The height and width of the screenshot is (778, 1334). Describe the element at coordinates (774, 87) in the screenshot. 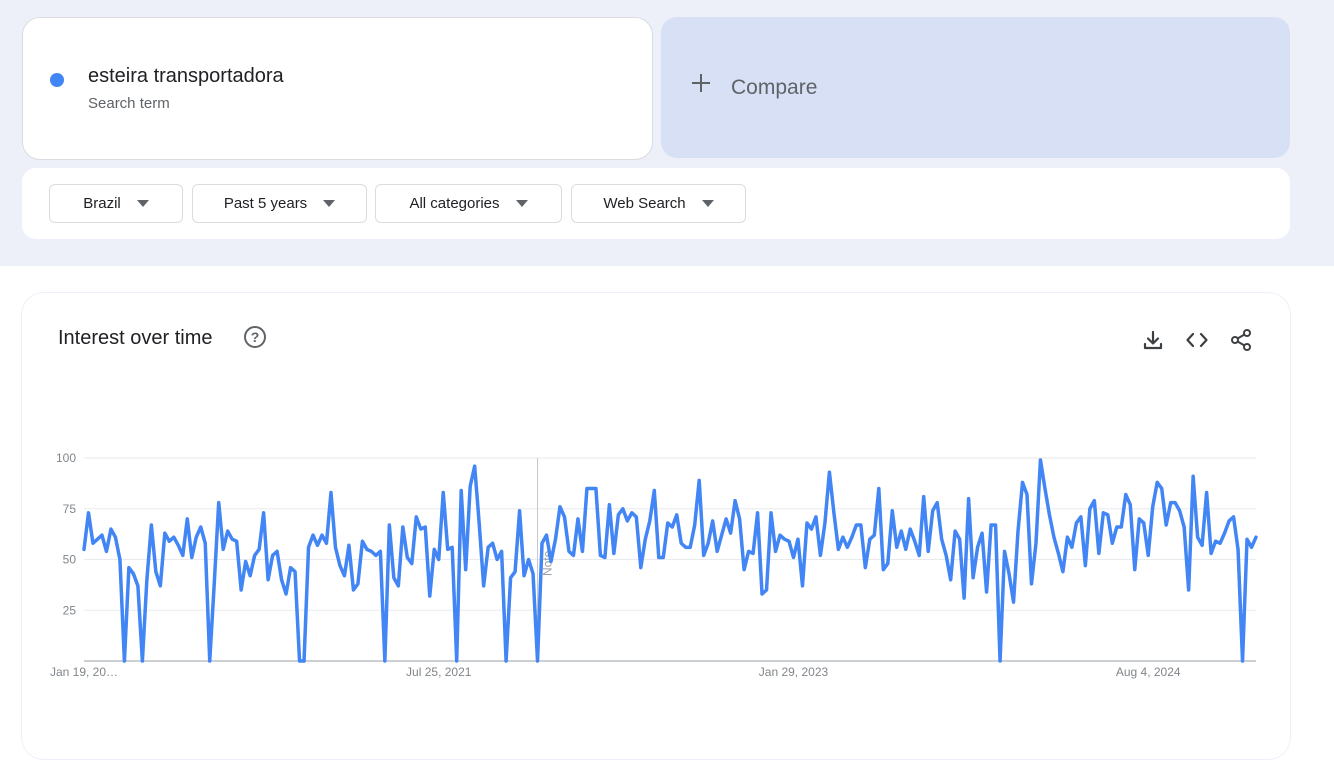

I see `compare-label: Compare` at that location.